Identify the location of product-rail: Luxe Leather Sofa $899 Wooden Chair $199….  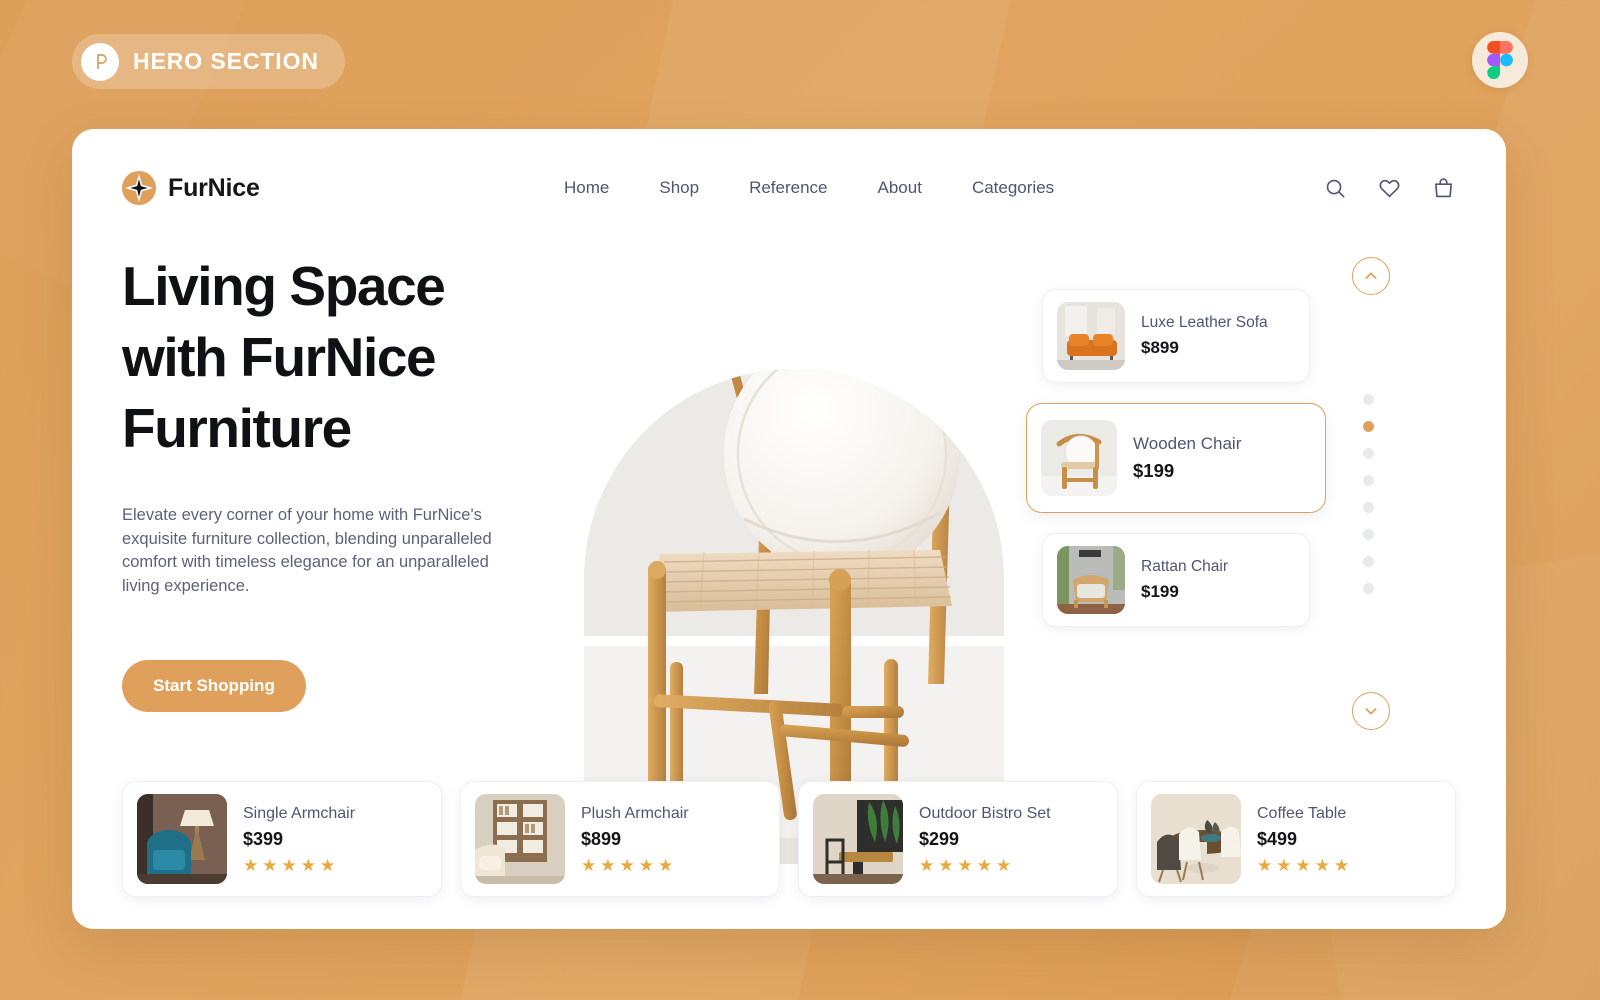
(1194, 468).